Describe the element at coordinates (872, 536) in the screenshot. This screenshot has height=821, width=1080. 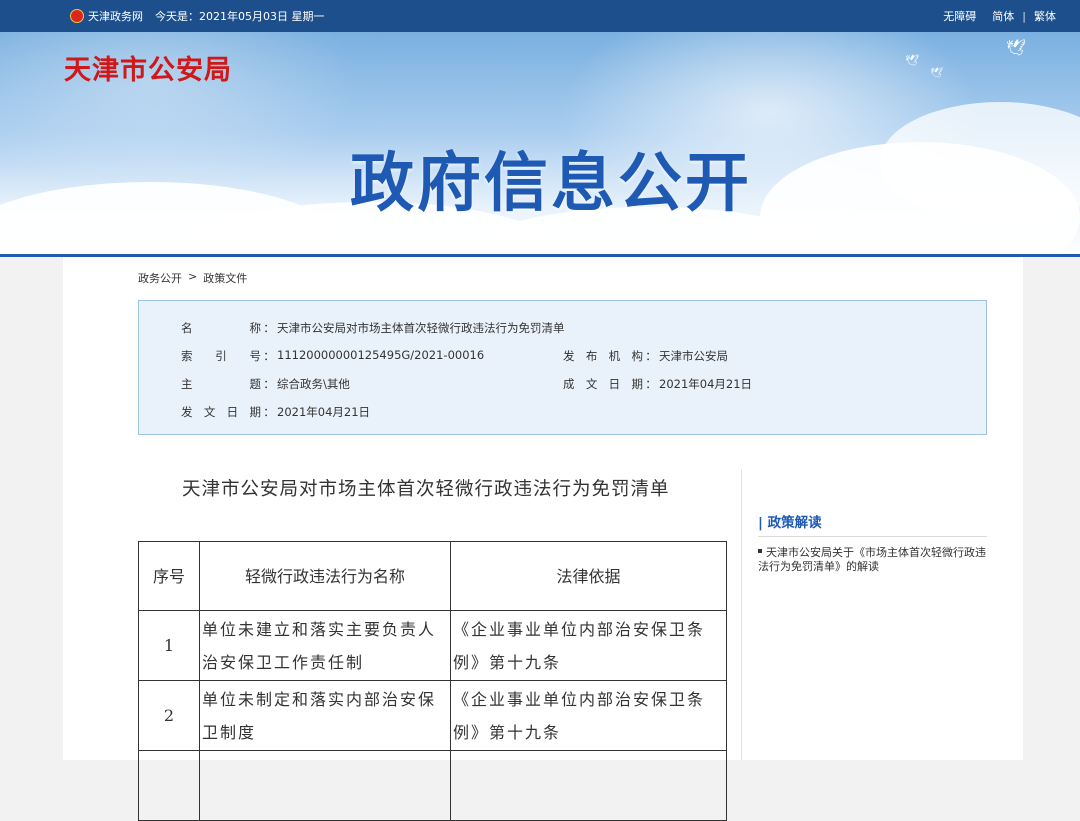
I see `sidebar-divider` at that location.